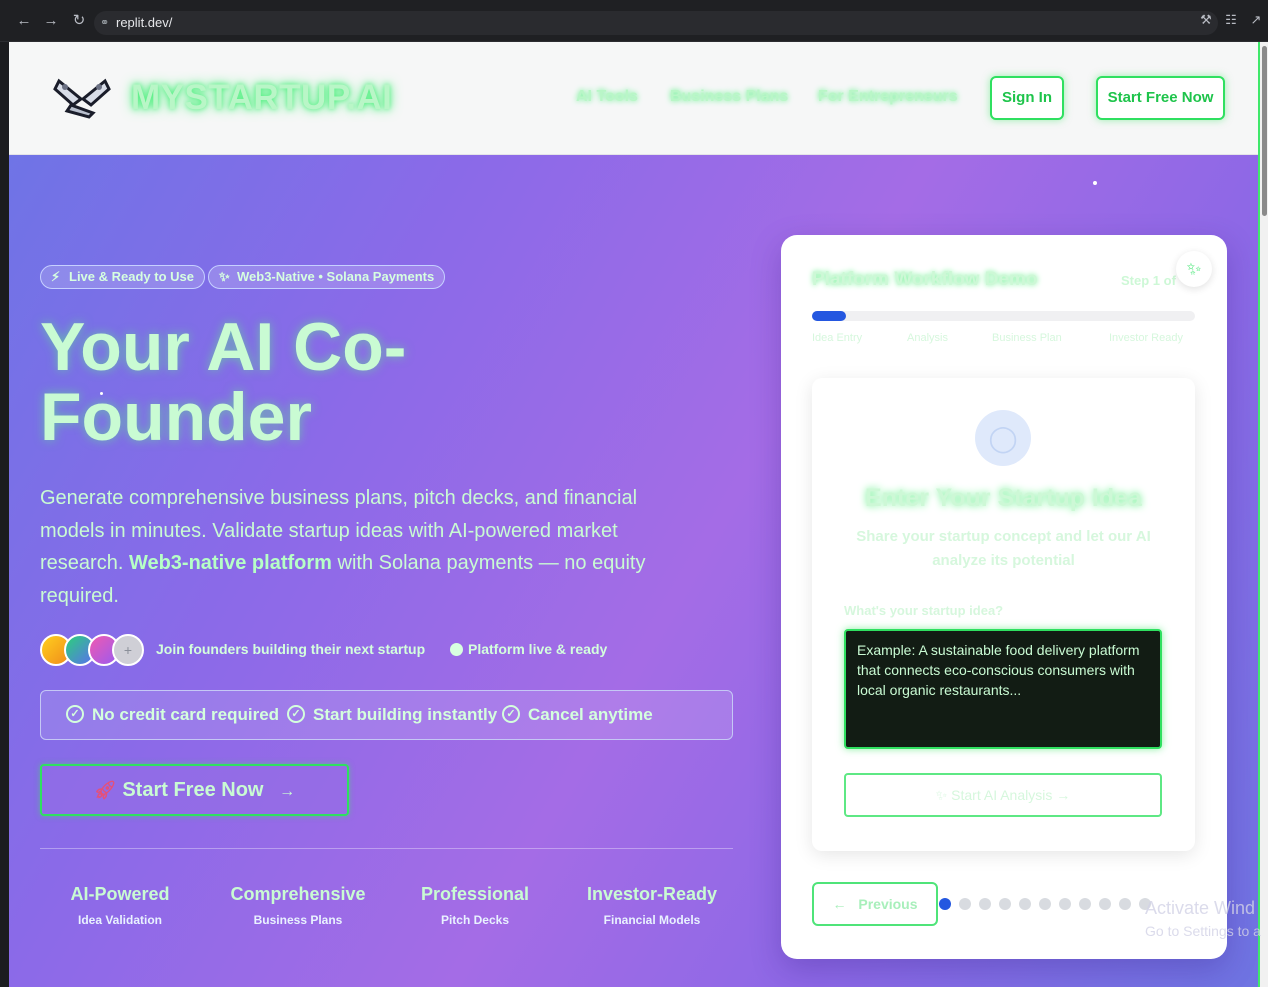  I want to click on benefit-no-credit-card: ✓ No credit card required, so click(172, 715).